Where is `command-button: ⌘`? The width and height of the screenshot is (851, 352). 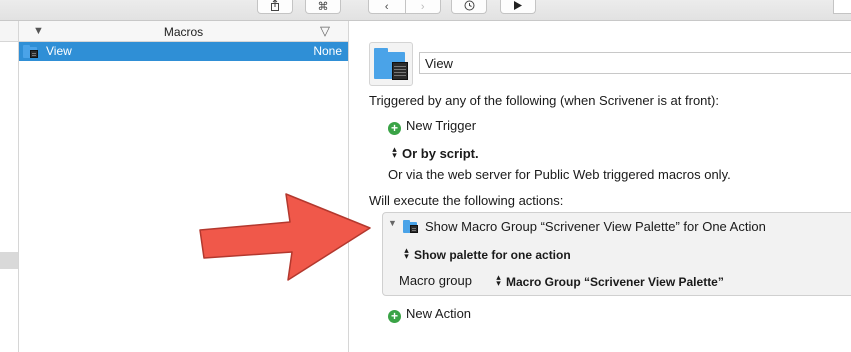 command-button: ⌘ is located at coordinates (323, 7).